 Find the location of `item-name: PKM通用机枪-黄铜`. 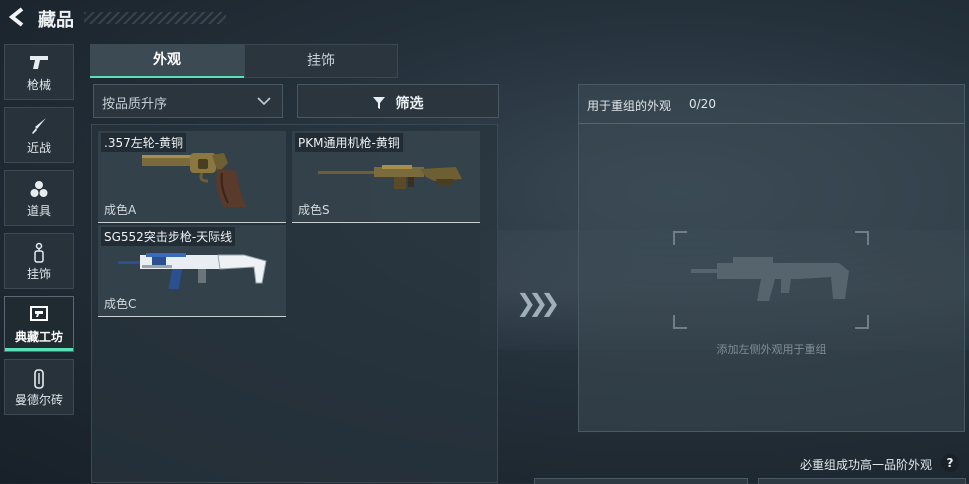

item-name: PKM通用机枪-黄铜 is located at coordinates (349, 142).